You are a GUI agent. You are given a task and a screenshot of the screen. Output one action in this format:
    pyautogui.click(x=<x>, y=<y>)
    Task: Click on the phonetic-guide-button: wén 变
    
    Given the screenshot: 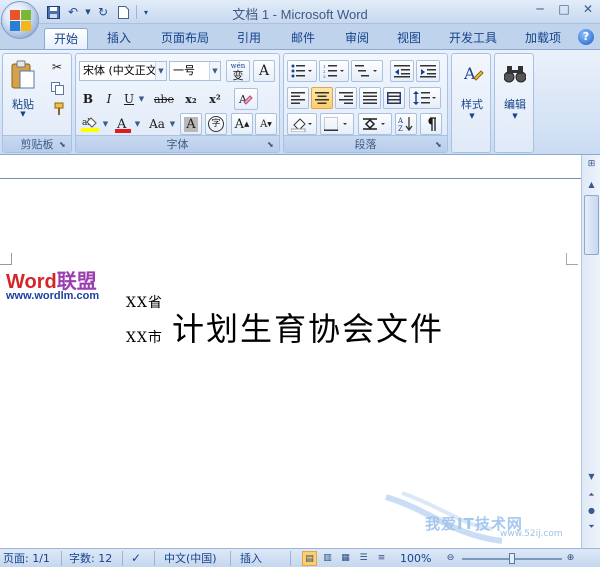 What is the action you would take?
    pyautogui.click(x=238, y=71)
    